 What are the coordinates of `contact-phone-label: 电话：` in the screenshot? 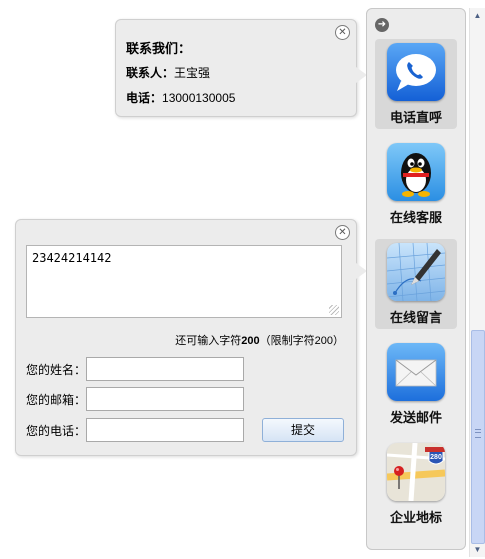 It's located at (144, 98).